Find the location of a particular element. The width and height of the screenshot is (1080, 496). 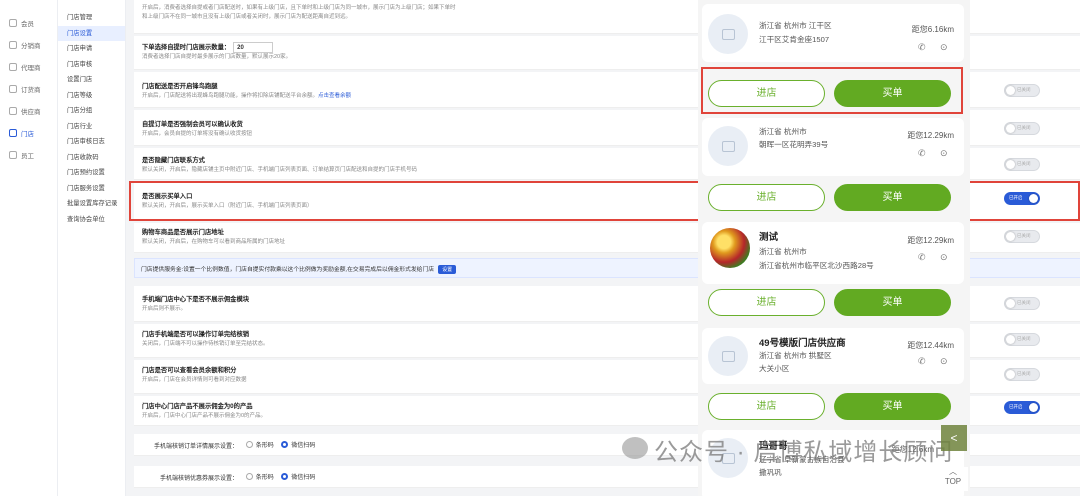

subnav-item: 门店预约设置 is located at coordinates (91, 173).